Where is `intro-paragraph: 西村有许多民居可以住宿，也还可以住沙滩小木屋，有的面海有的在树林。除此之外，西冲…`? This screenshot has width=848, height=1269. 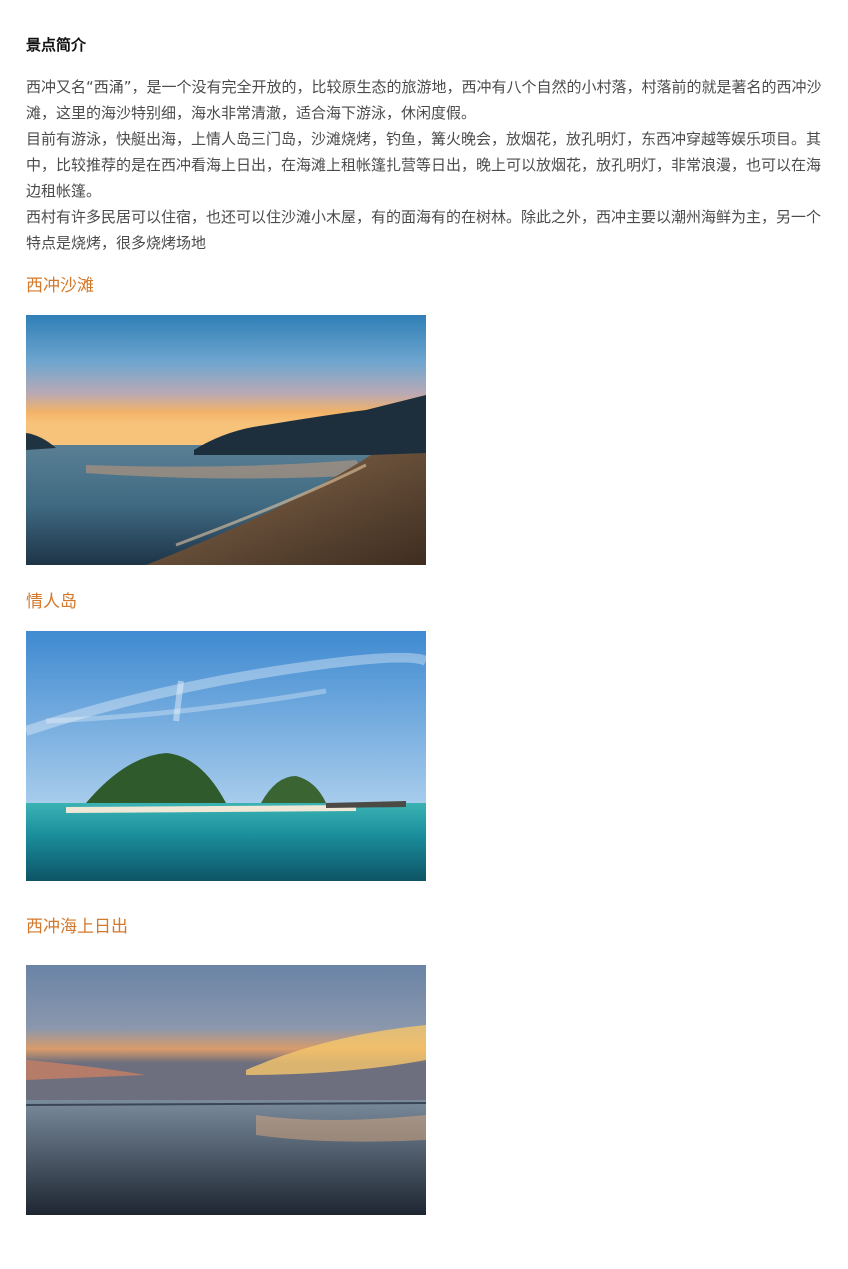 intro-paragraph: 西村有许多民居可以住宿，也还可以住沙滩小木屋，有的面海有的在树林。除此之外，西冲… is located at coordinates (424, 230).